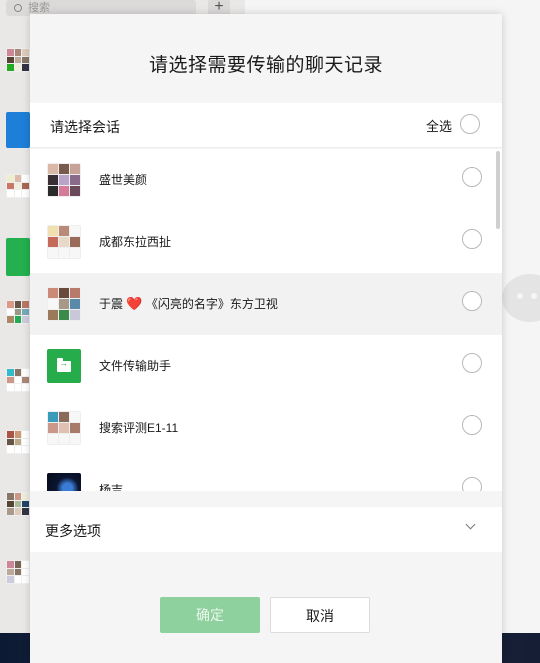 Image resolution: width=540 pixels, height=663 pixels. Describe the element at coordinates (266, 475) in the screenshot. I see `list-item: 杨吉` at that location.